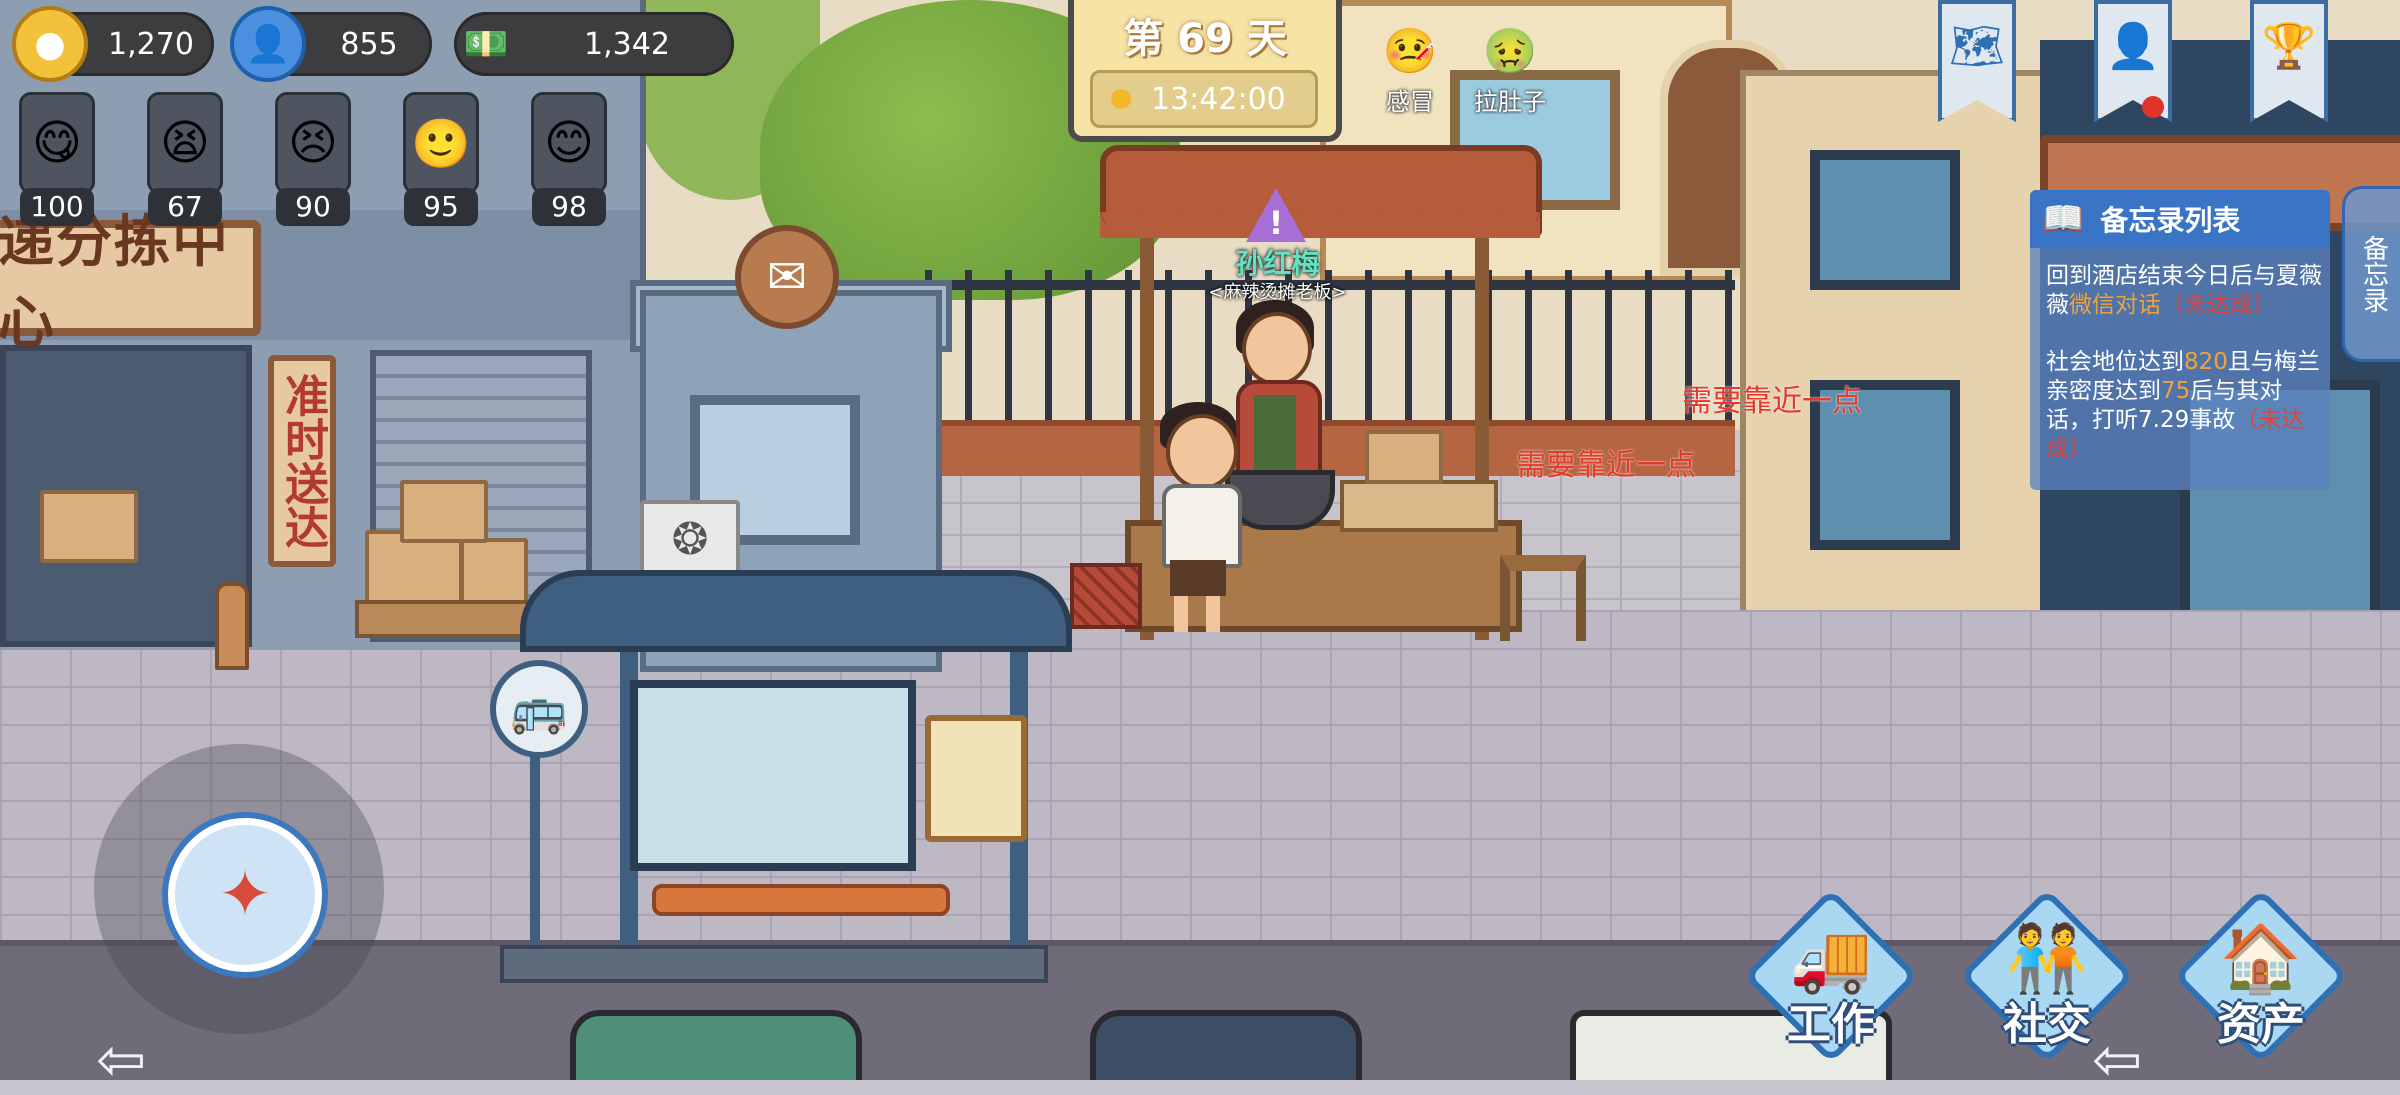 This screenshot has height=1095, width=2400. Describe the element at coordinates (2047, 958) in the screenshot. I see `people-icon: 🧑‍🤝‍🧑` at that location.